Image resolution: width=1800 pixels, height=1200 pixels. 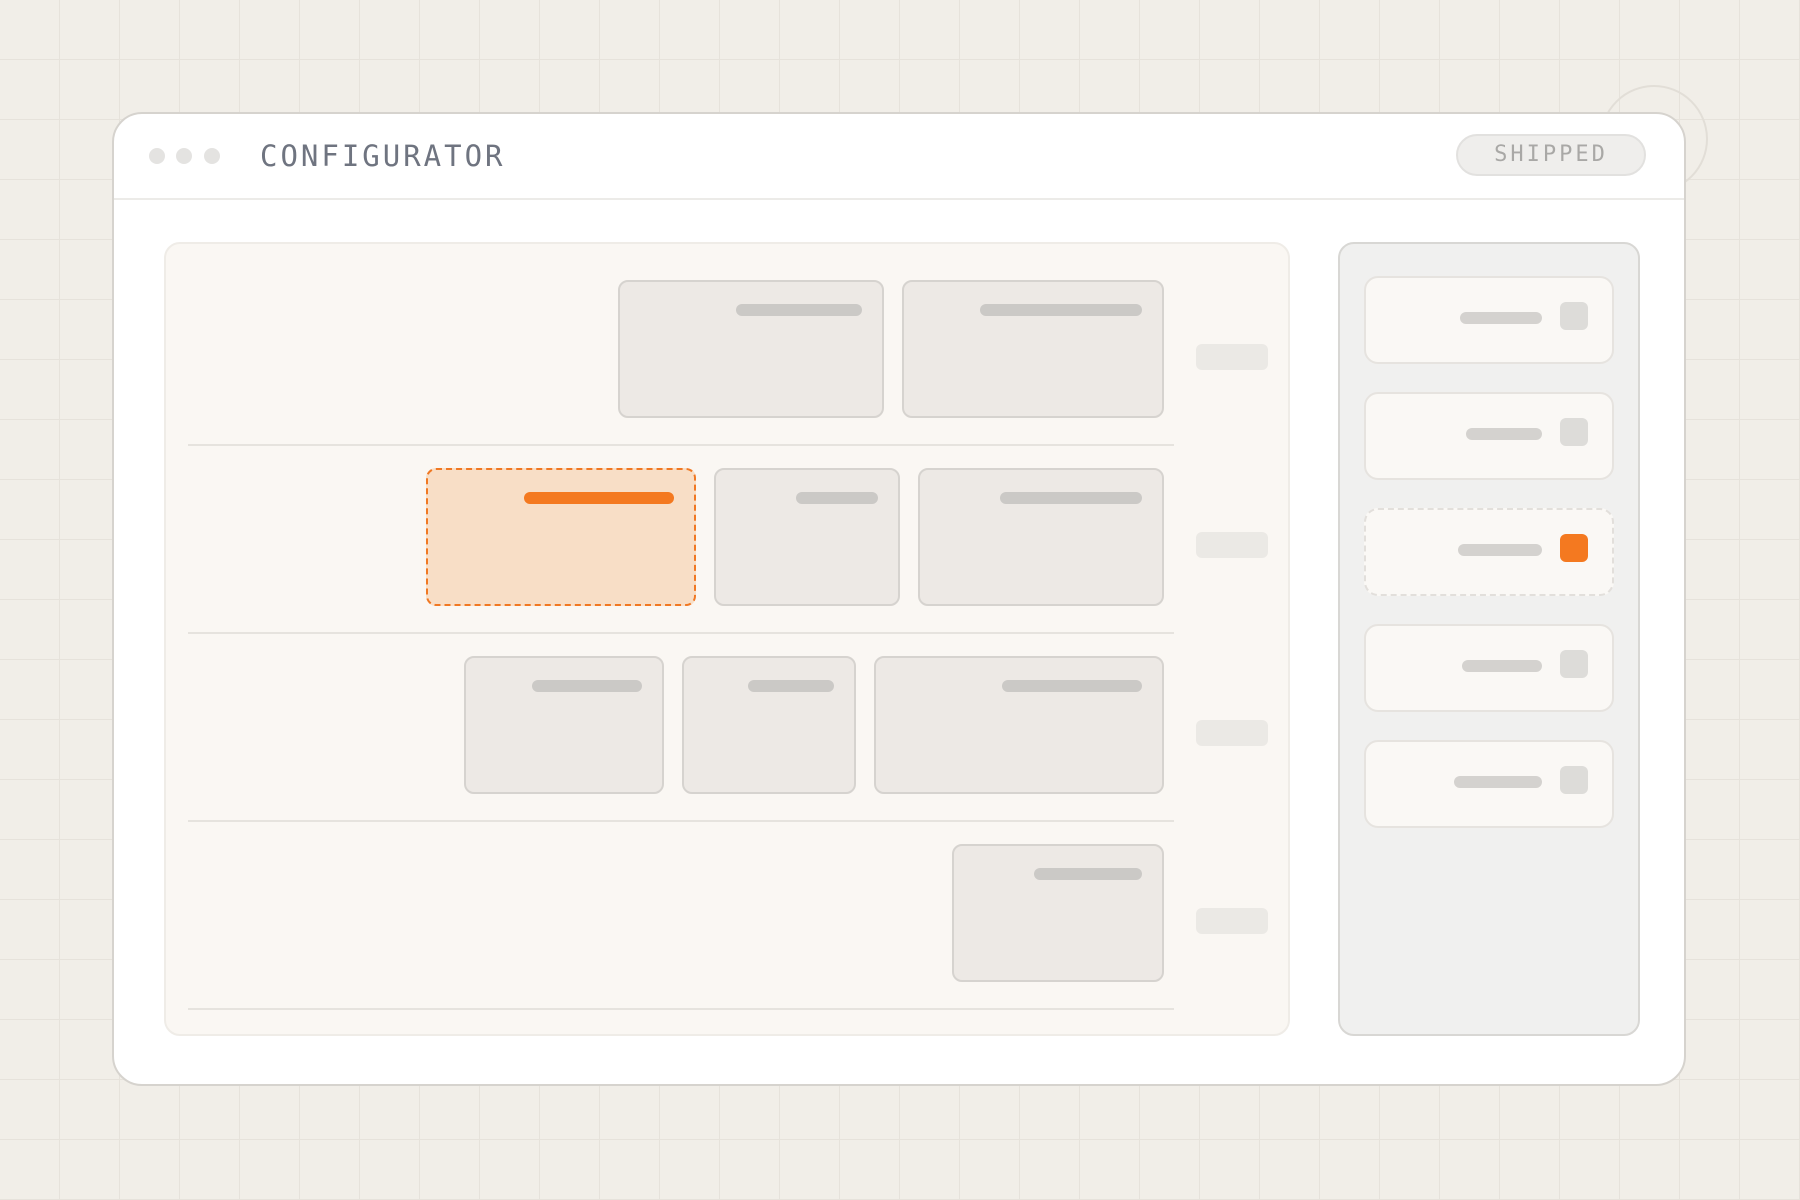 I want to click on options-sidebar, so click(x=1489, y=639).